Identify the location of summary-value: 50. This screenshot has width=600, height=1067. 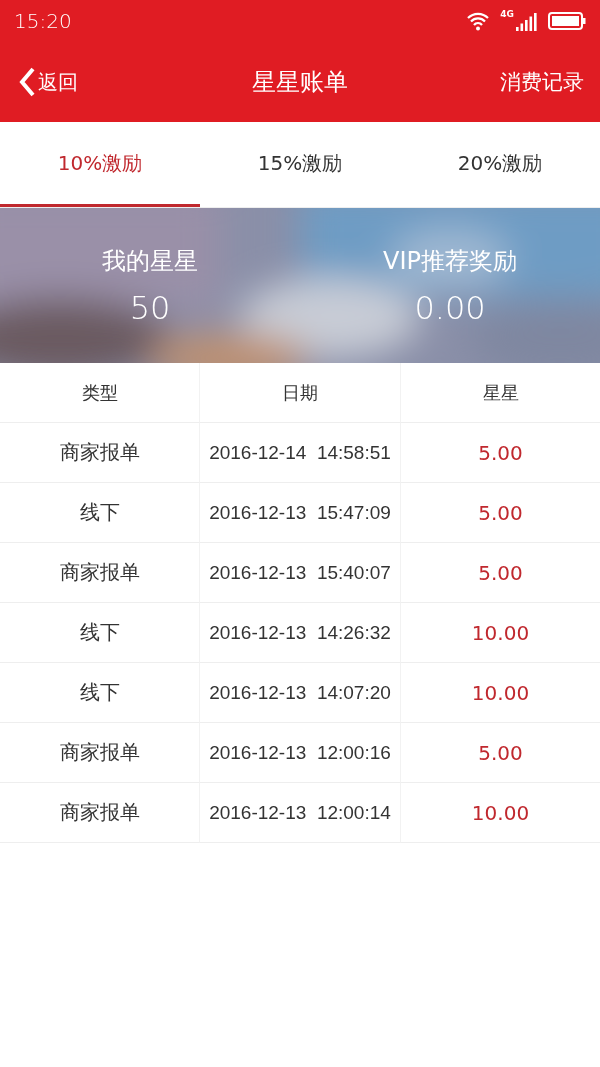
(150, 307).